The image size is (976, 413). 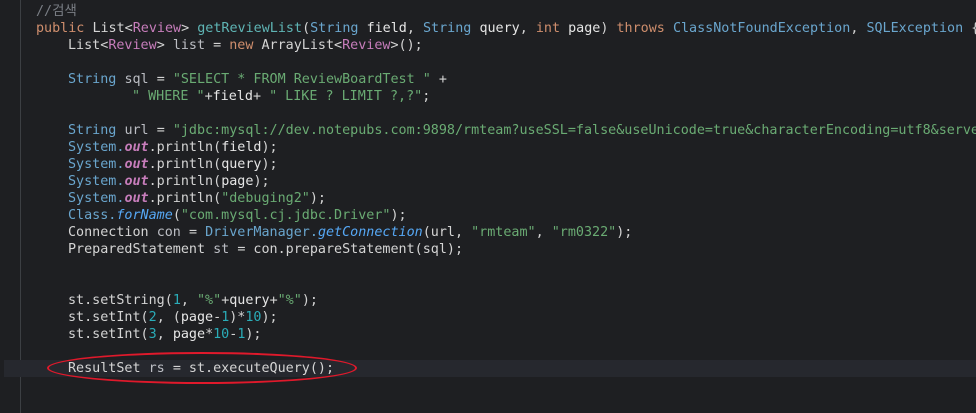 What do you see at coordinates (552, 28) in the screenshot?
I see `code-token: int` at bounding box center [552, 28].